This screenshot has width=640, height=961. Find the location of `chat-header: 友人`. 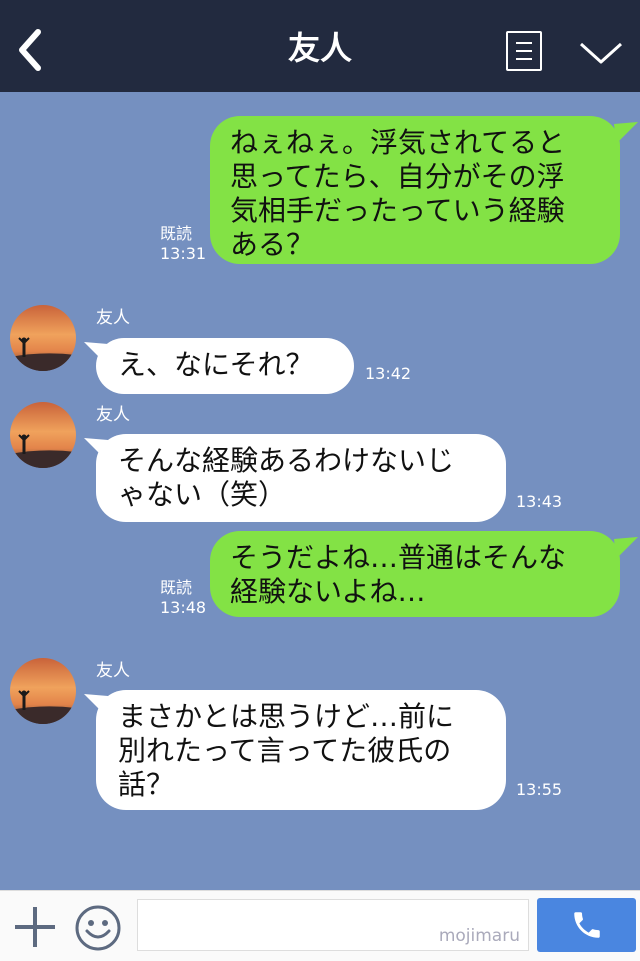

chat-header: 友人 is located at coordinates (320, 46).